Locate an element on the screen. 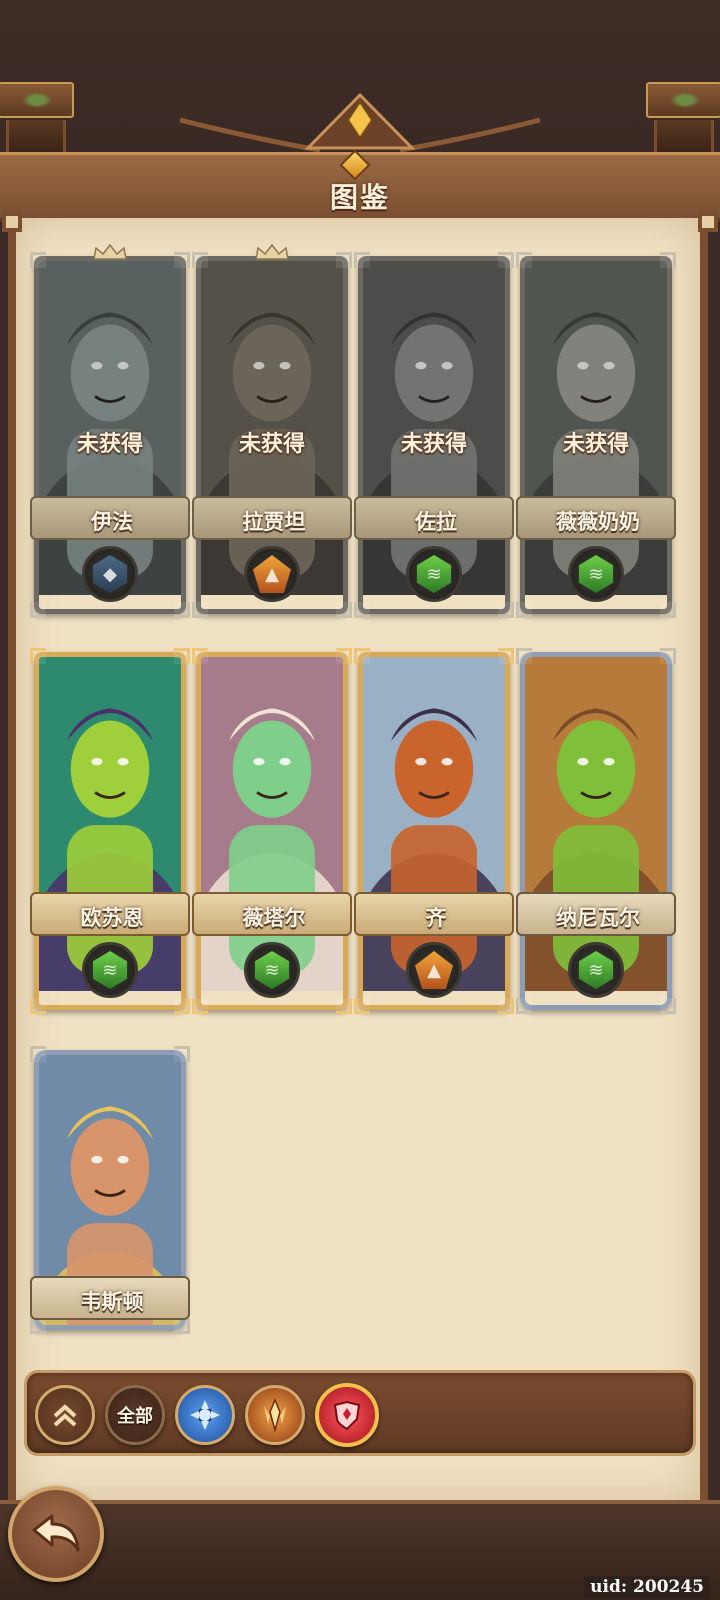 This screenshot has width=720, height=1600. hero-card: 薇塔尔 ≋ is located at coordinates (272, 831).